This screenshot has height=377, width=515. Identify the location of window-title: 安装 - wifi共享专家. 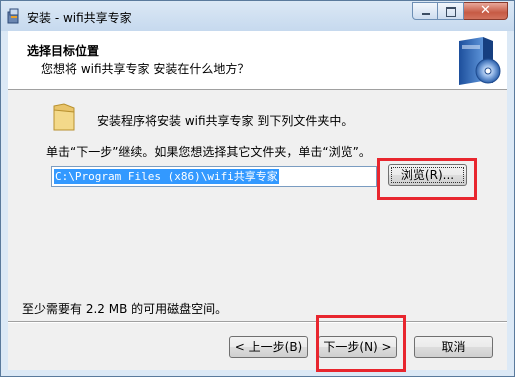
(79, 18).